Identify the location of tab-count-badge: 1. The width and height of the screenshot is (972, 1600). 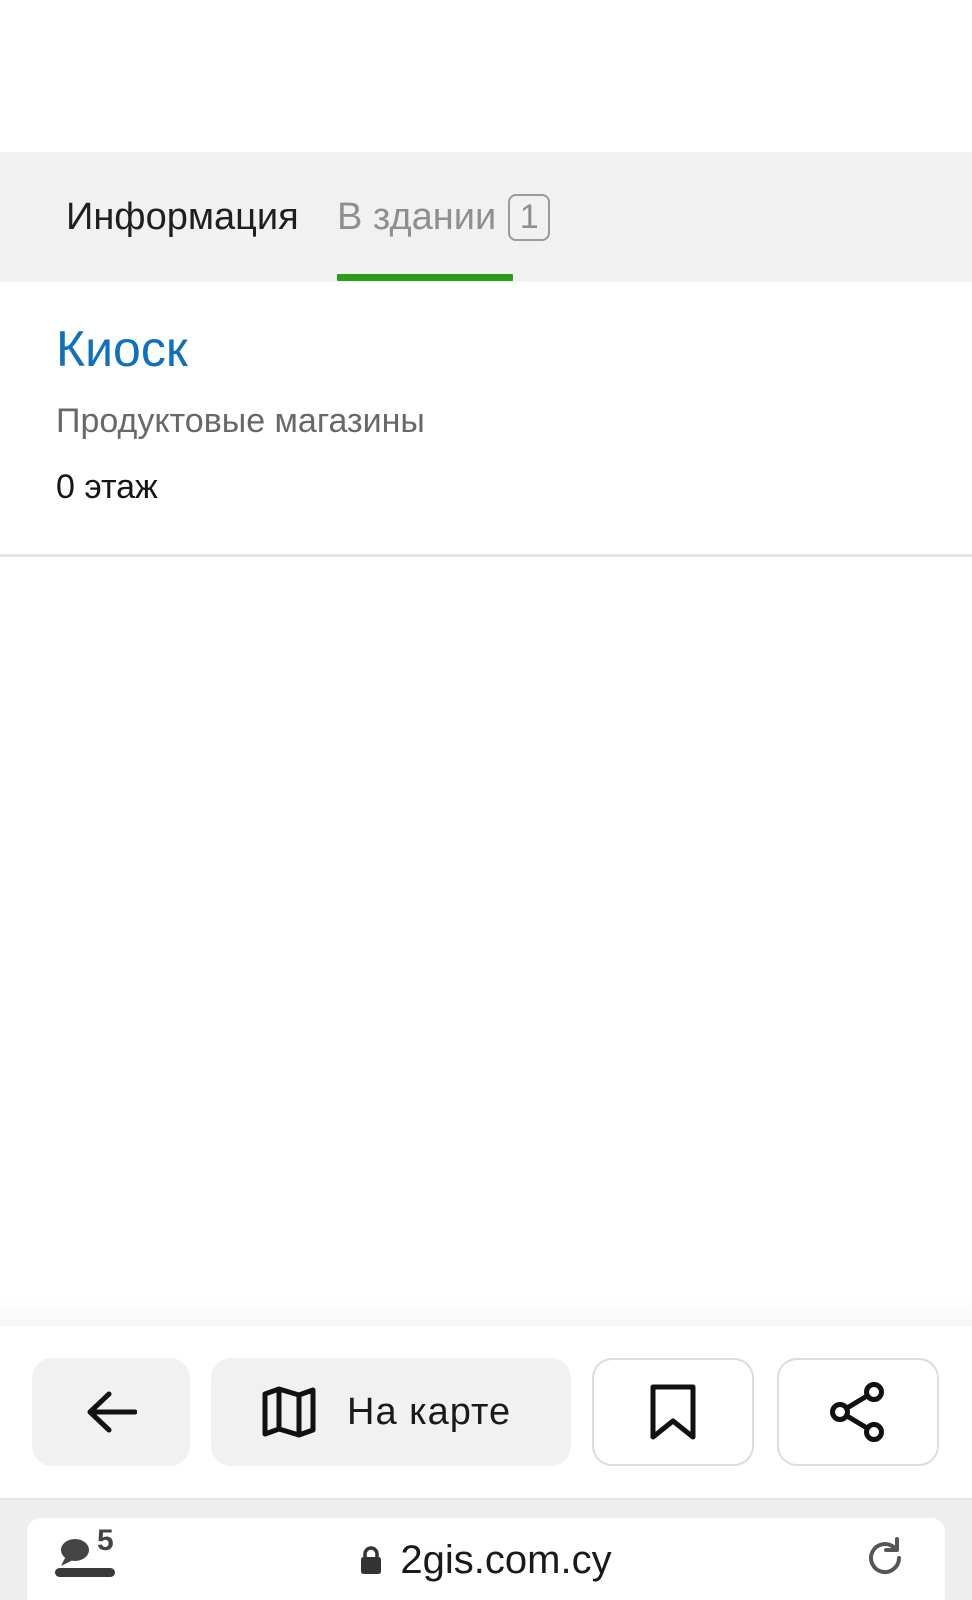
(529, 217).